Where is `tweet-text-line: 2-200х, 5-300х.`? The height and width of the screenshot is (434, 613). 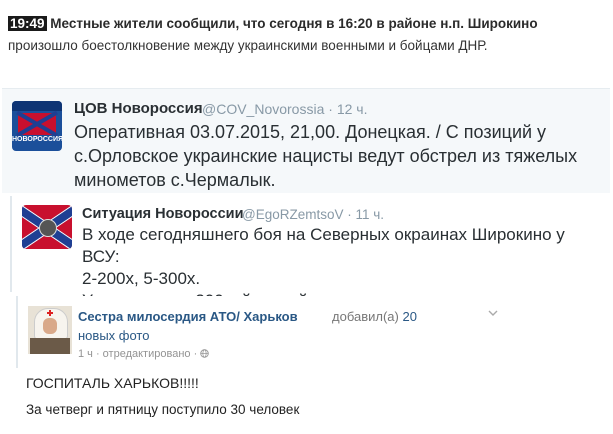
tweet-text-line: 2-200х, 5-300х. is located at coordinates (141, 278).